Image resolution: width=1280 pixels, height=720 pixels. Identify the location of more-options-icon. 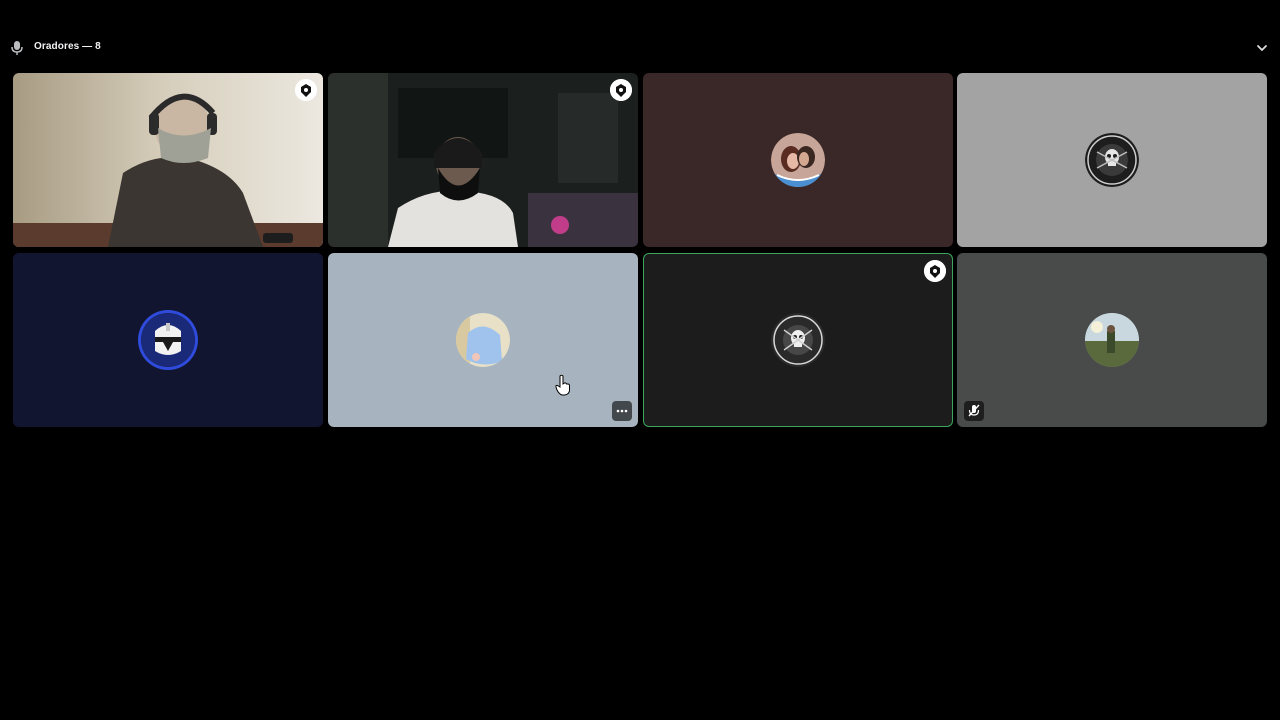
(622, 411).